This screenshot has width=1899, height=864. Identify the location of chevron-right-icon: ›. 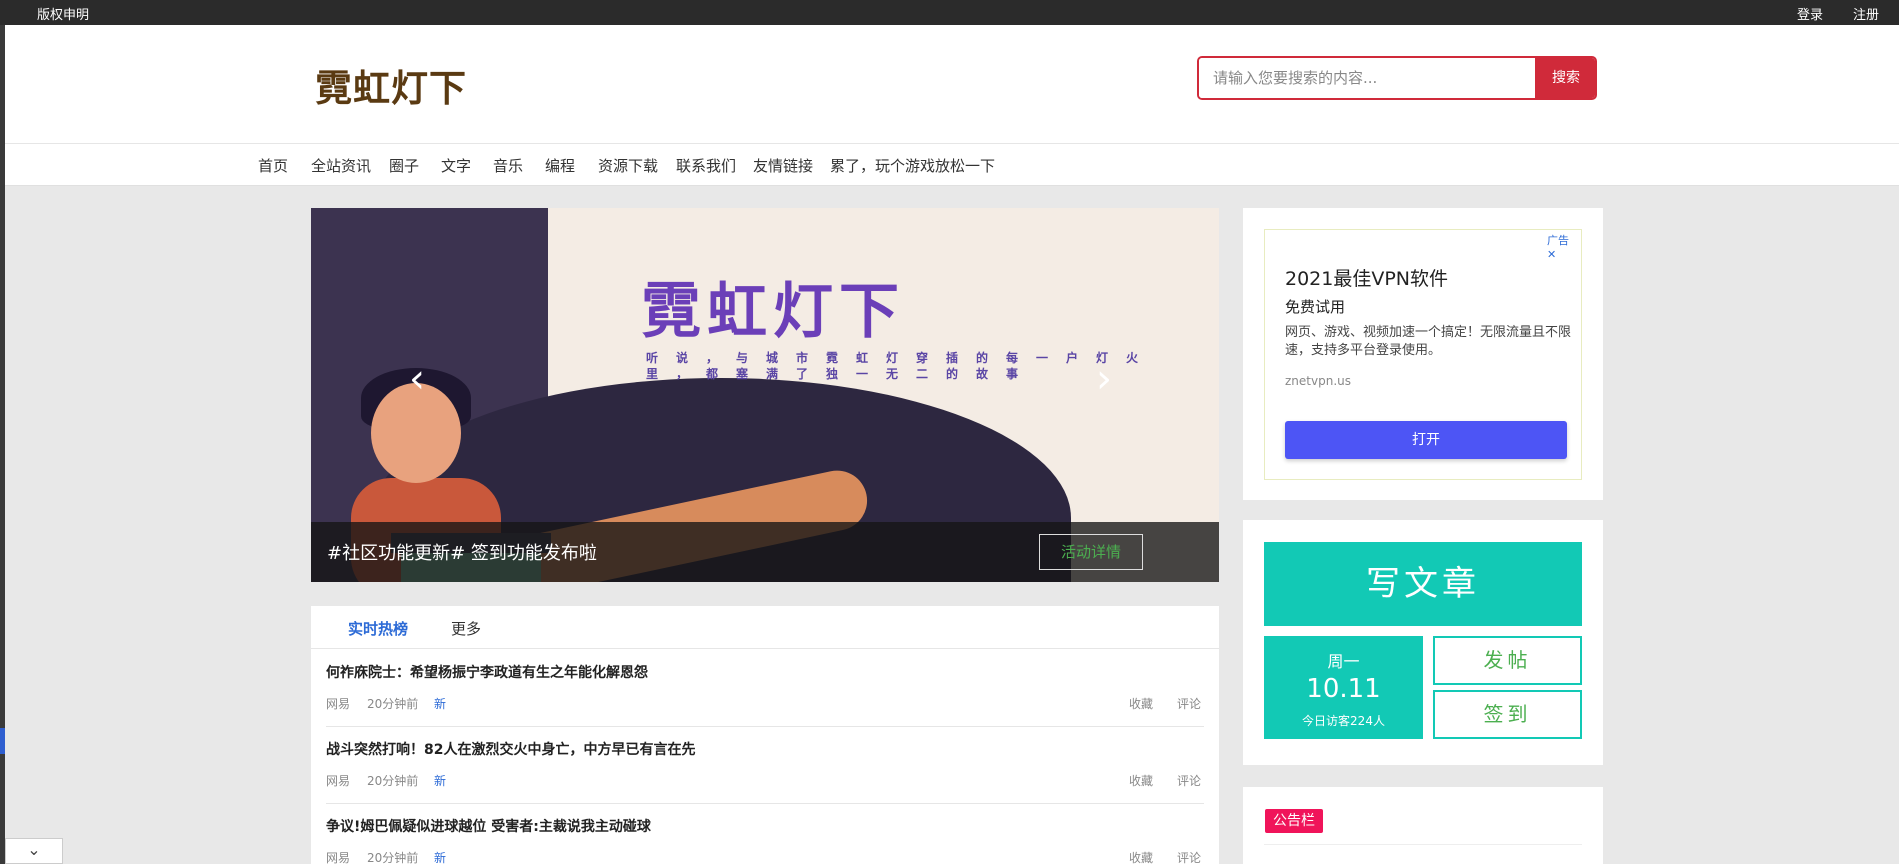
(1104, 379).